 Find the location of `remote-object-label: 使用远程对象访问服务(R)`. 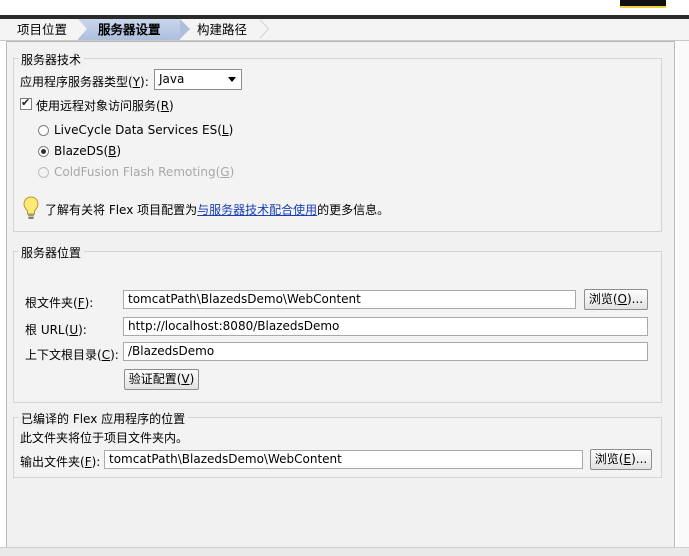

remote-object-label: 使用远程对象访问服务(R) is located at coordinates (105, 106).